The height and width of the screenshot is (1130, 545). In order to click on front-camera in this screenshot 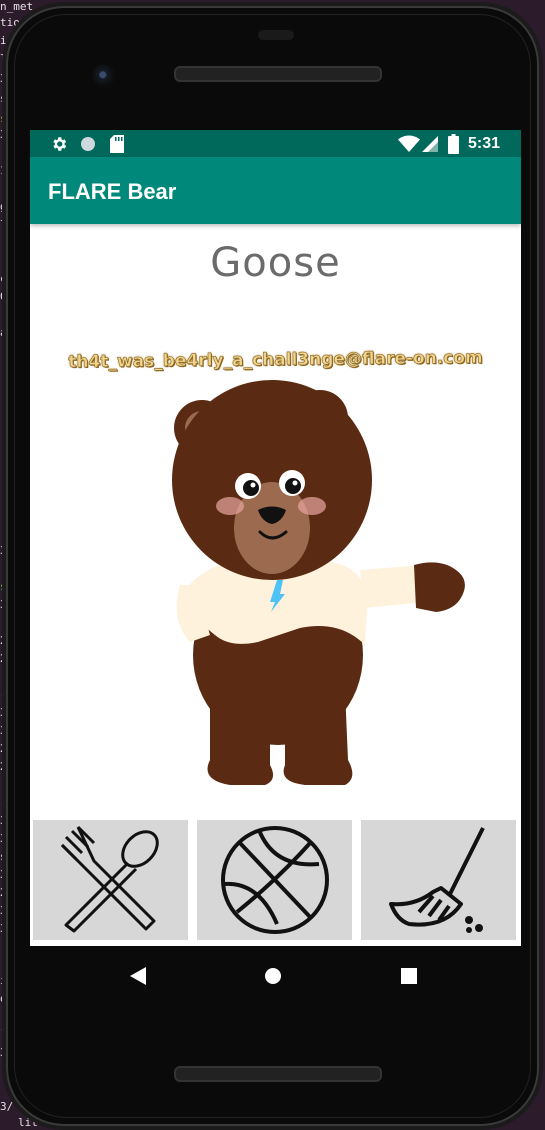, I will do `click(104, 76)`.